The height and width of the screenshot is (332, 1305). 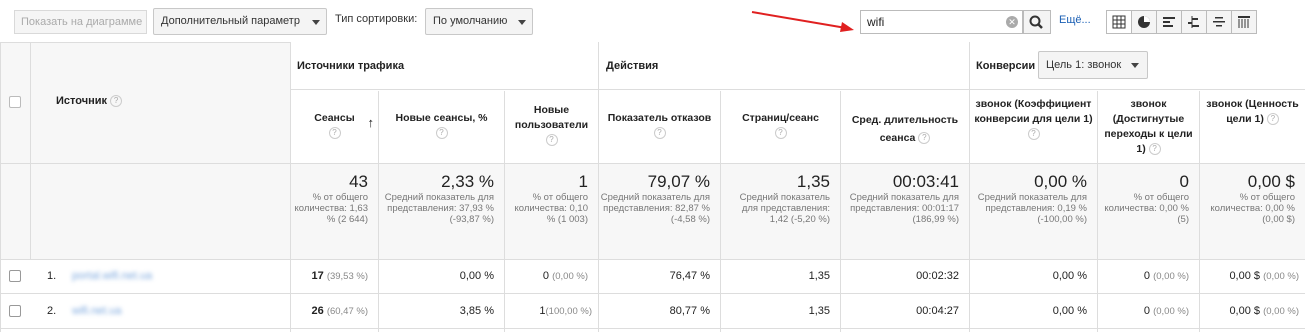 What do you see at coordinates (347, 311) in the screenshot?
I see `cell-pct: (60,47 %)` at bounding box center [347, 311].